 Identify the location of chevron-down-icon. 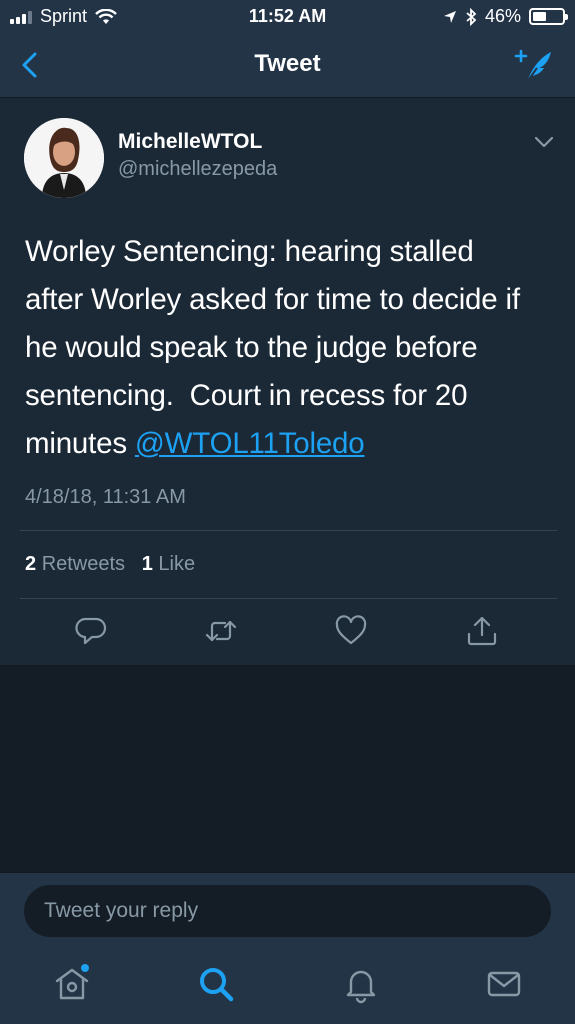
(544, 142).